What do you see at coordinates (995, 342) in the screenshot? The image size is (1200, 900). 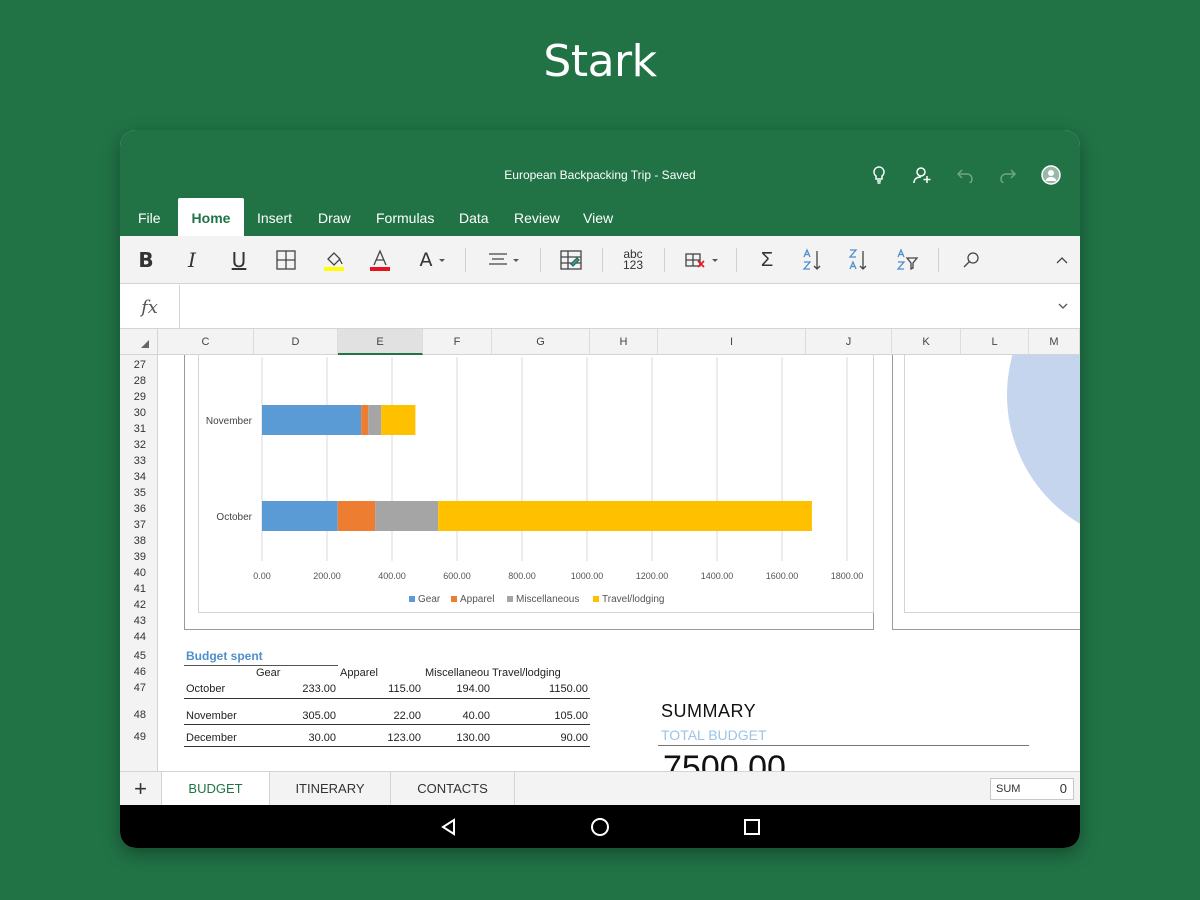 I see `column-header-l: L` at bounding box center [995, 342].